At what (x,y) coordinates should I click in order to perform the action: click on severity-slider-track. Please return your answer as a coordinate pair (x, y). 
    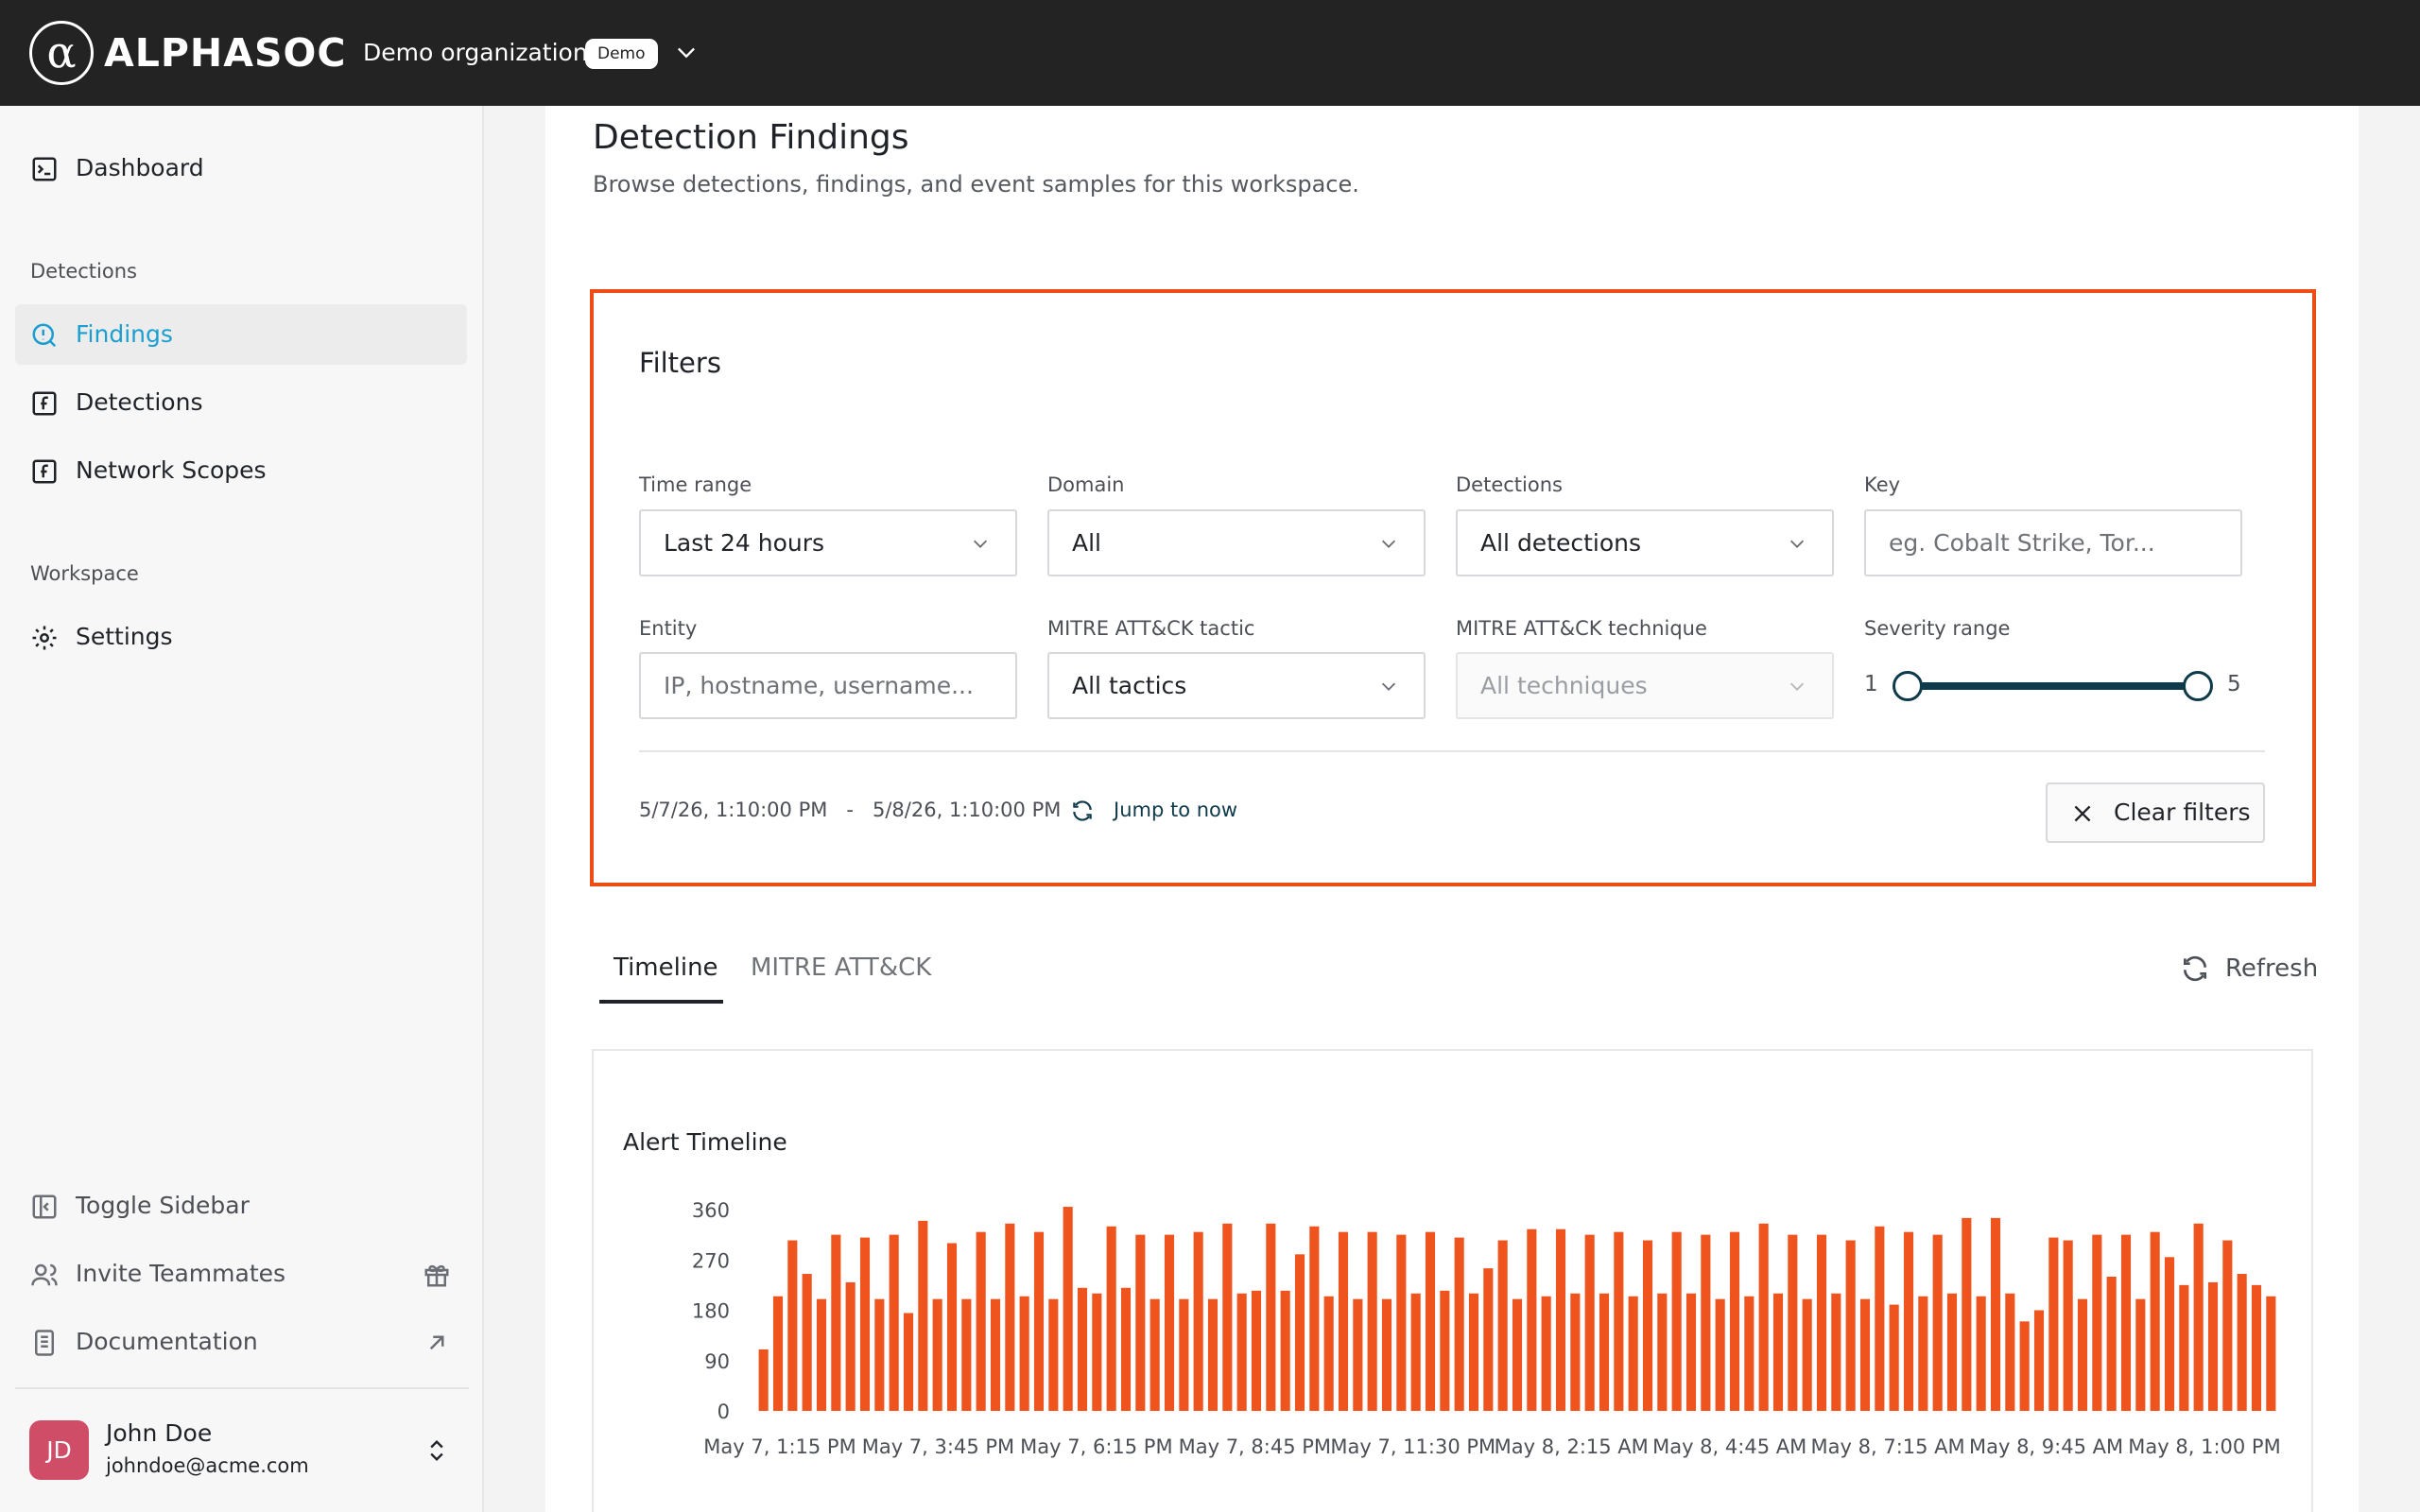
    Looking at the image, I should click on (2053, 686).